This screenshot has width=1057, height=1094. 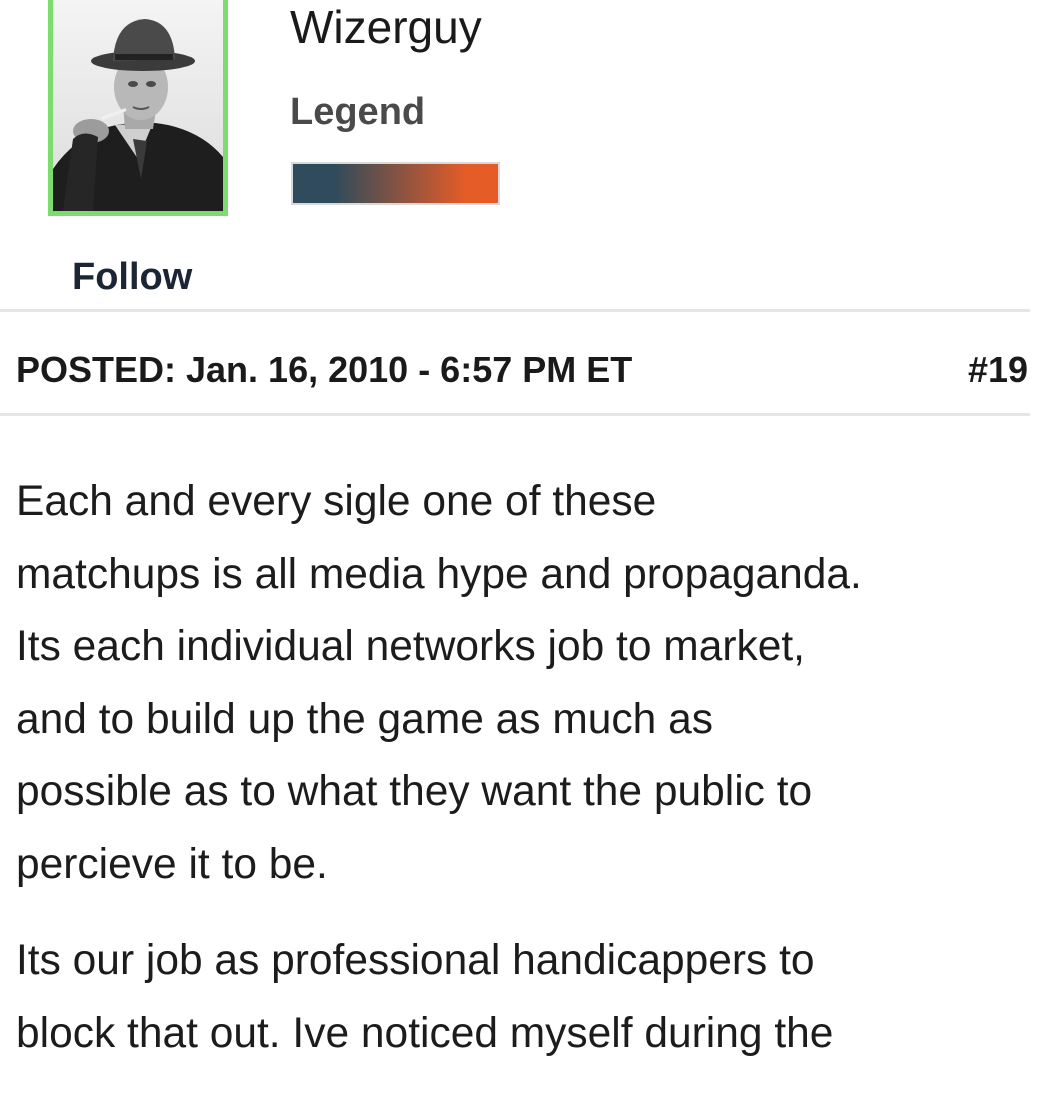 I want to click on rank-progress-bar, so click(x=395, y=183).